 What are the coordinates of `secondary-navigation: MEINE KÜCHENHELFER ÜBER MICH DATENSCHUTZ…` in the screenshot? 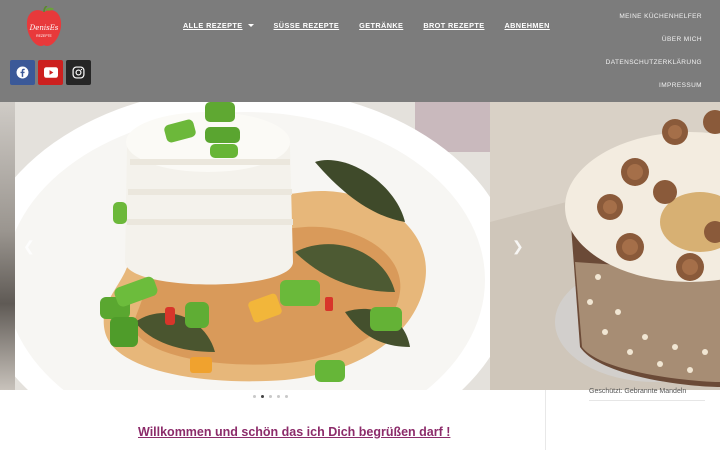 It's located at (654, 58).